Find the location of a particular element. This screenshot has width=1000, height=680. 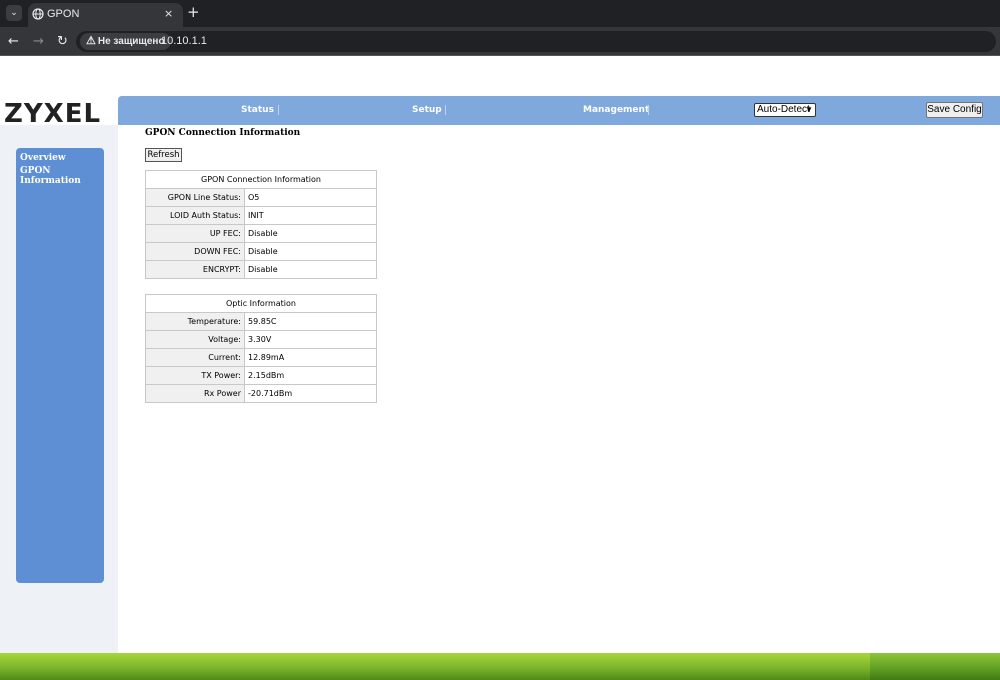

security-chip: ⚠ Не защищено is located at coordinates (125, 41).